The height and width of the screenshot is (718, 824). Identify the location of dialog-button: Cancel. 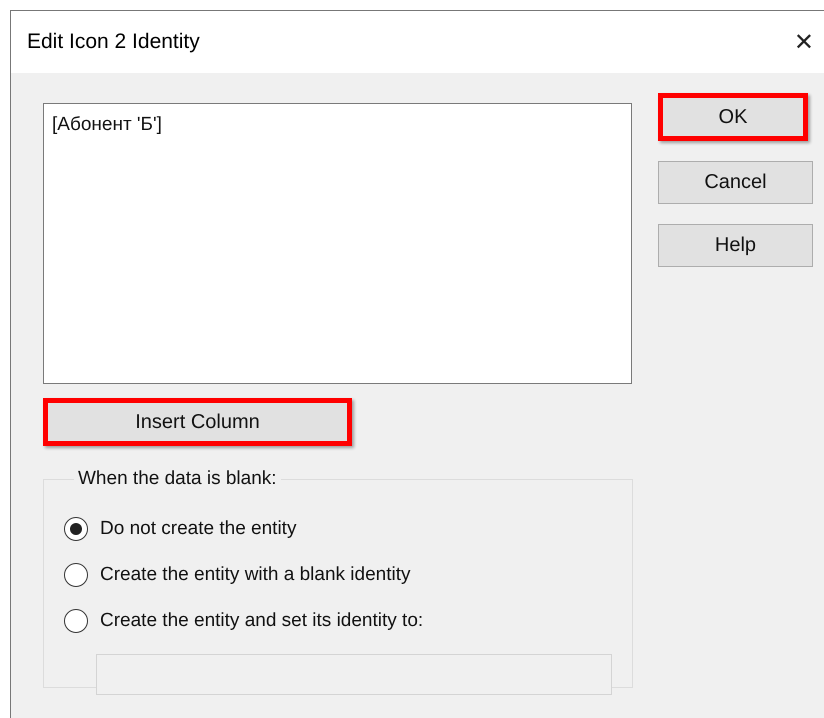
(735, 182).